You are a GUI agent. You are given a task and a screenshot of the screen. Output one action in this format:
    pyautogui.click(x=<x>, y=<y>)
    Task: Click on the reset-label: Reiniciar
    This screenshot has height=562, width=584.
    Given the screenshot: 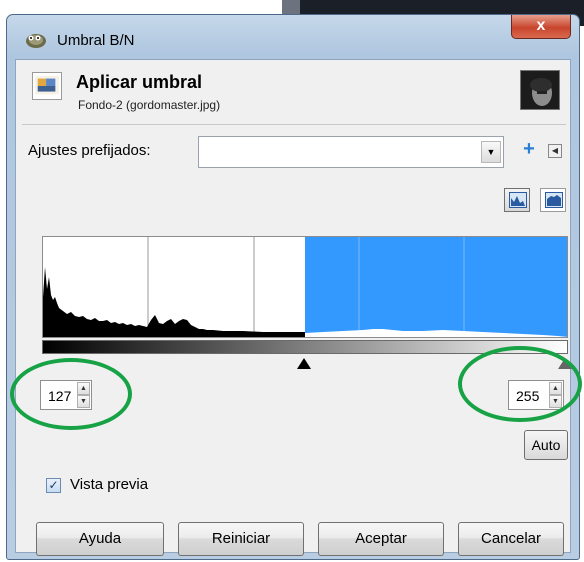 What is the action you would take?
    pyautogui.click(x=241, y=538)
    